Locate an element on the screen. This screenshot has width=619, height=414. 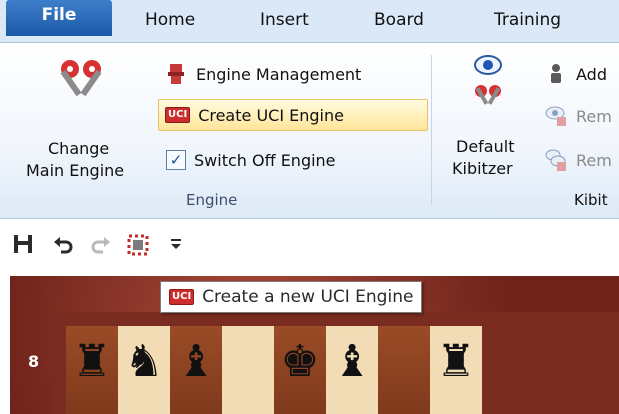
switch-off-engine-label: Switch Off Engine is located at coordinates (265, 160).